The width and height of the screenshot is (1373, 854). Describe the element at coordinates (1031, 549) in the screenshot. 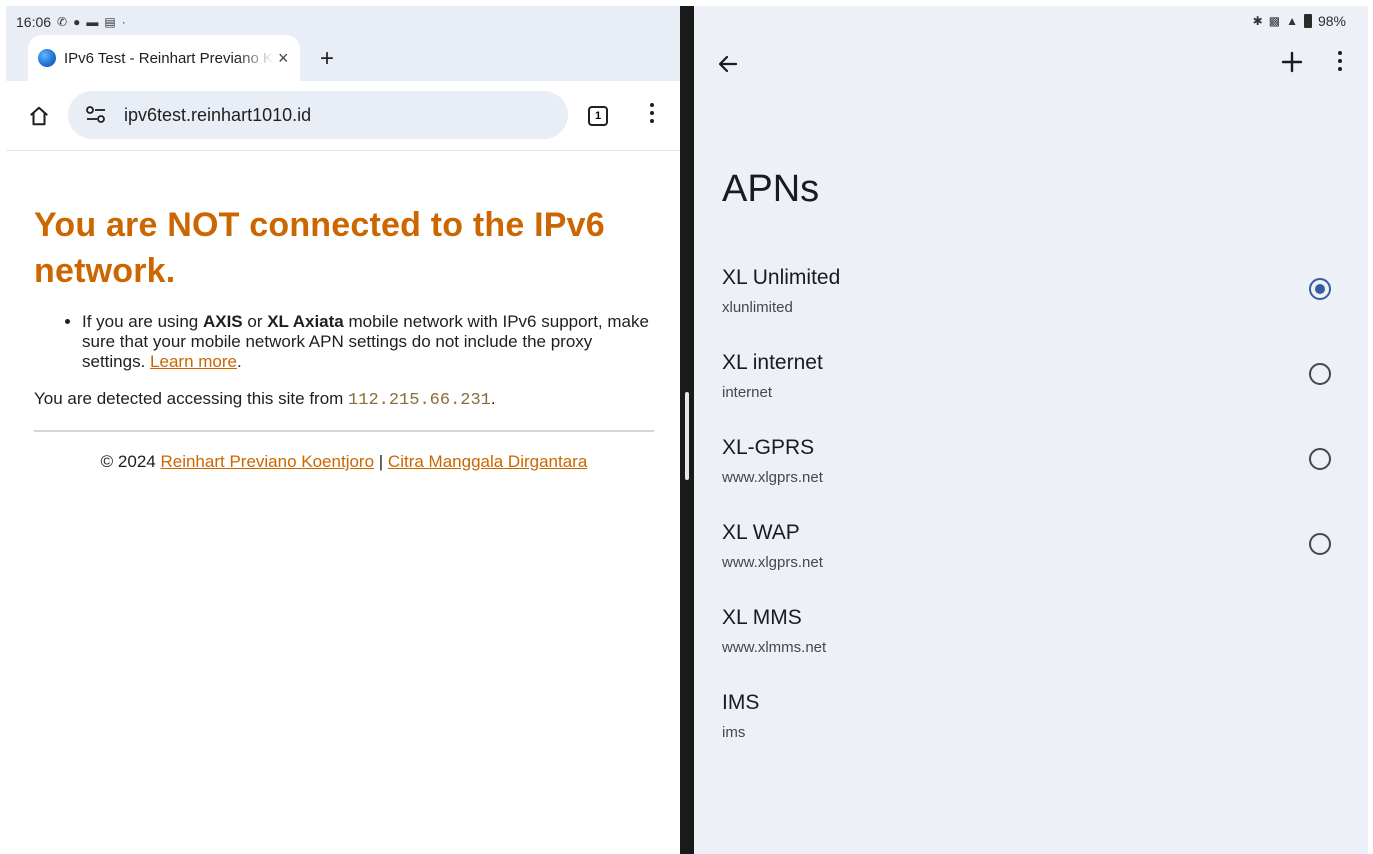

I see `apn-item-xl-wap: XL WAP www.xlgprs.net` at that location.